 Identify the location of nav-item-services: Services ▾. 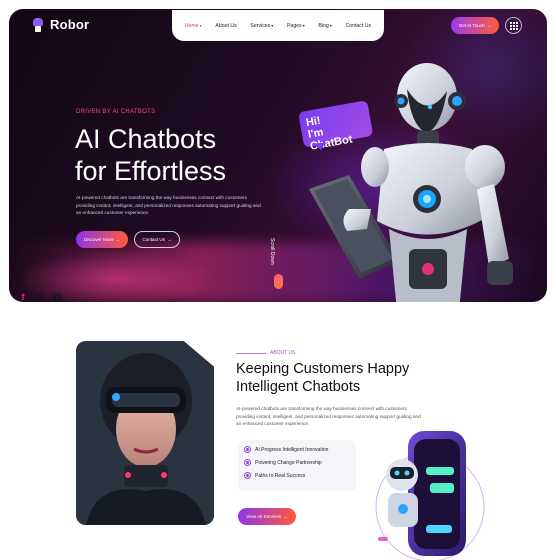
(261, 26).